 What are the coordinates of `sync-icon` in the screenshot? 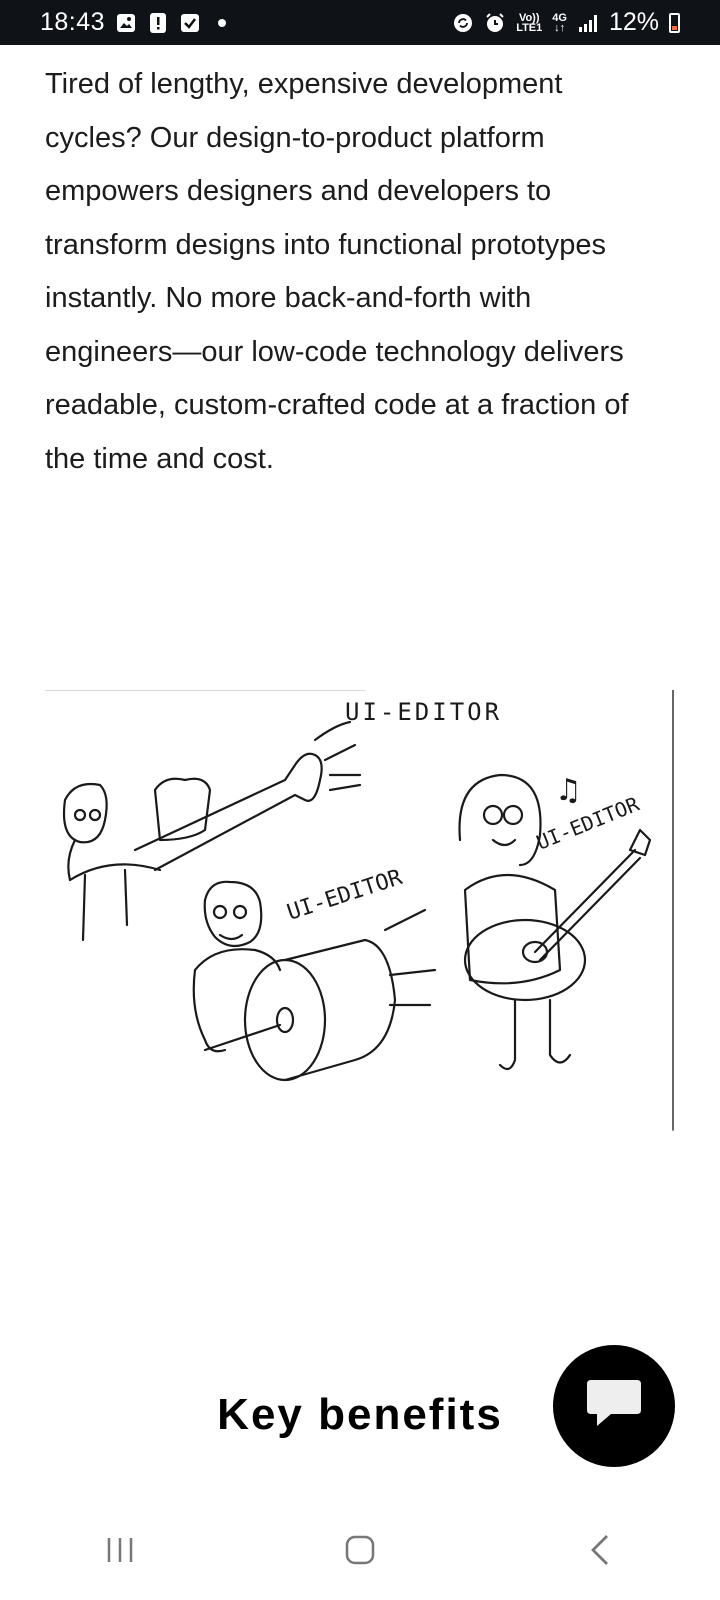 It's located at (463, 23).